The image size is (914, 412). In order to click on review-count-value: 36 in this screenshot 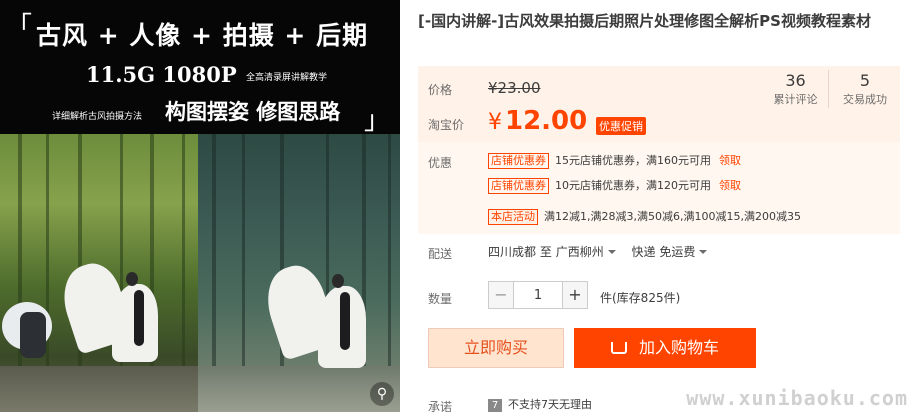, I will do `click(795, 80)`.